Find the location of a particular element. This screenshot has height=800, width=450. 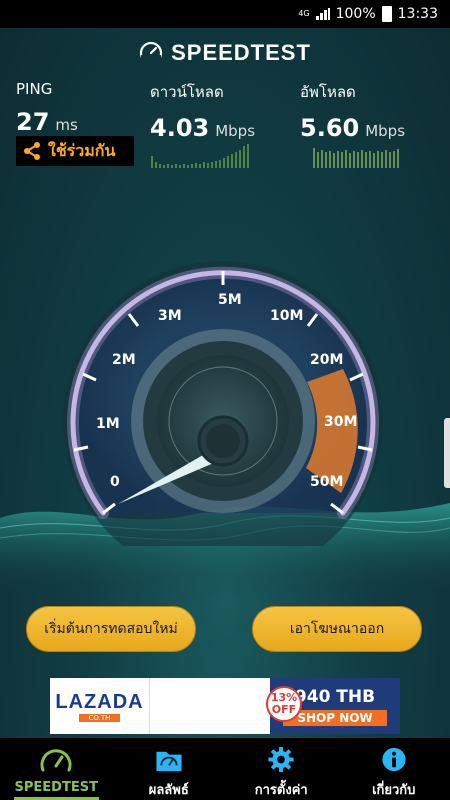

nav-results: ผลลัพธ์ is located at coordinates (169, 769).